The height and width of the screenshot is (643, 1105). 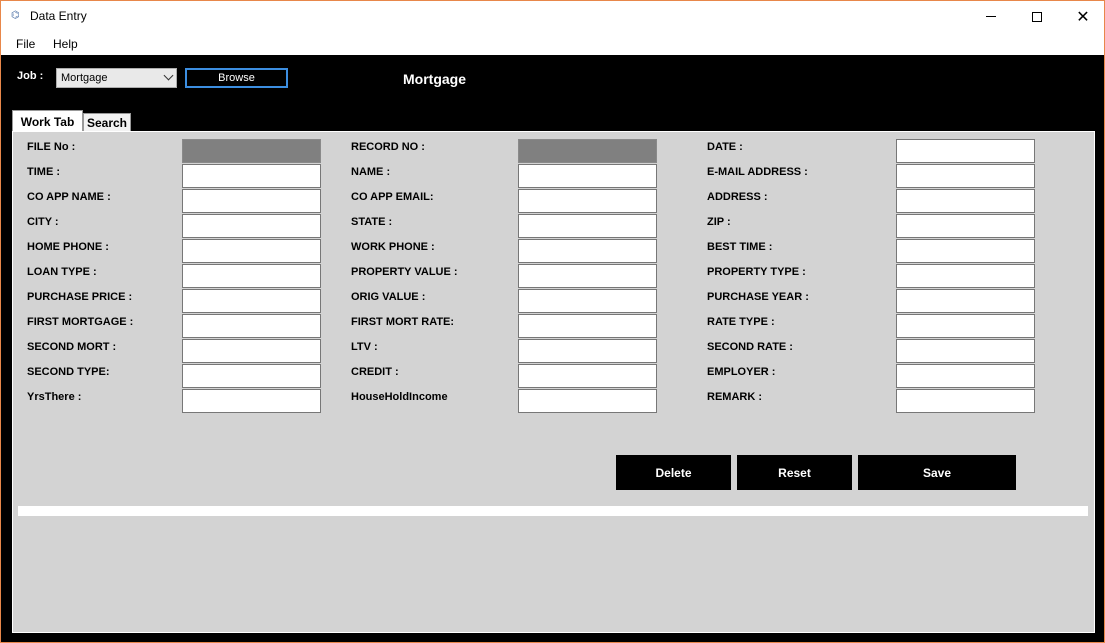 I want to click on field-label: FILE No :, so click(x=51, y=147).